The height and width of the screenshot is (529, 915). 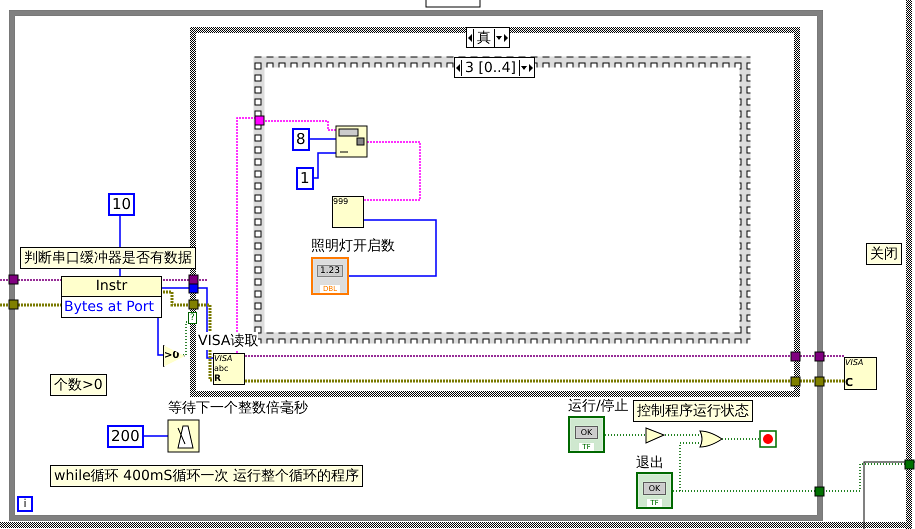 I want to click on case-selector-terminal: ?, so click(x=192, y=318).